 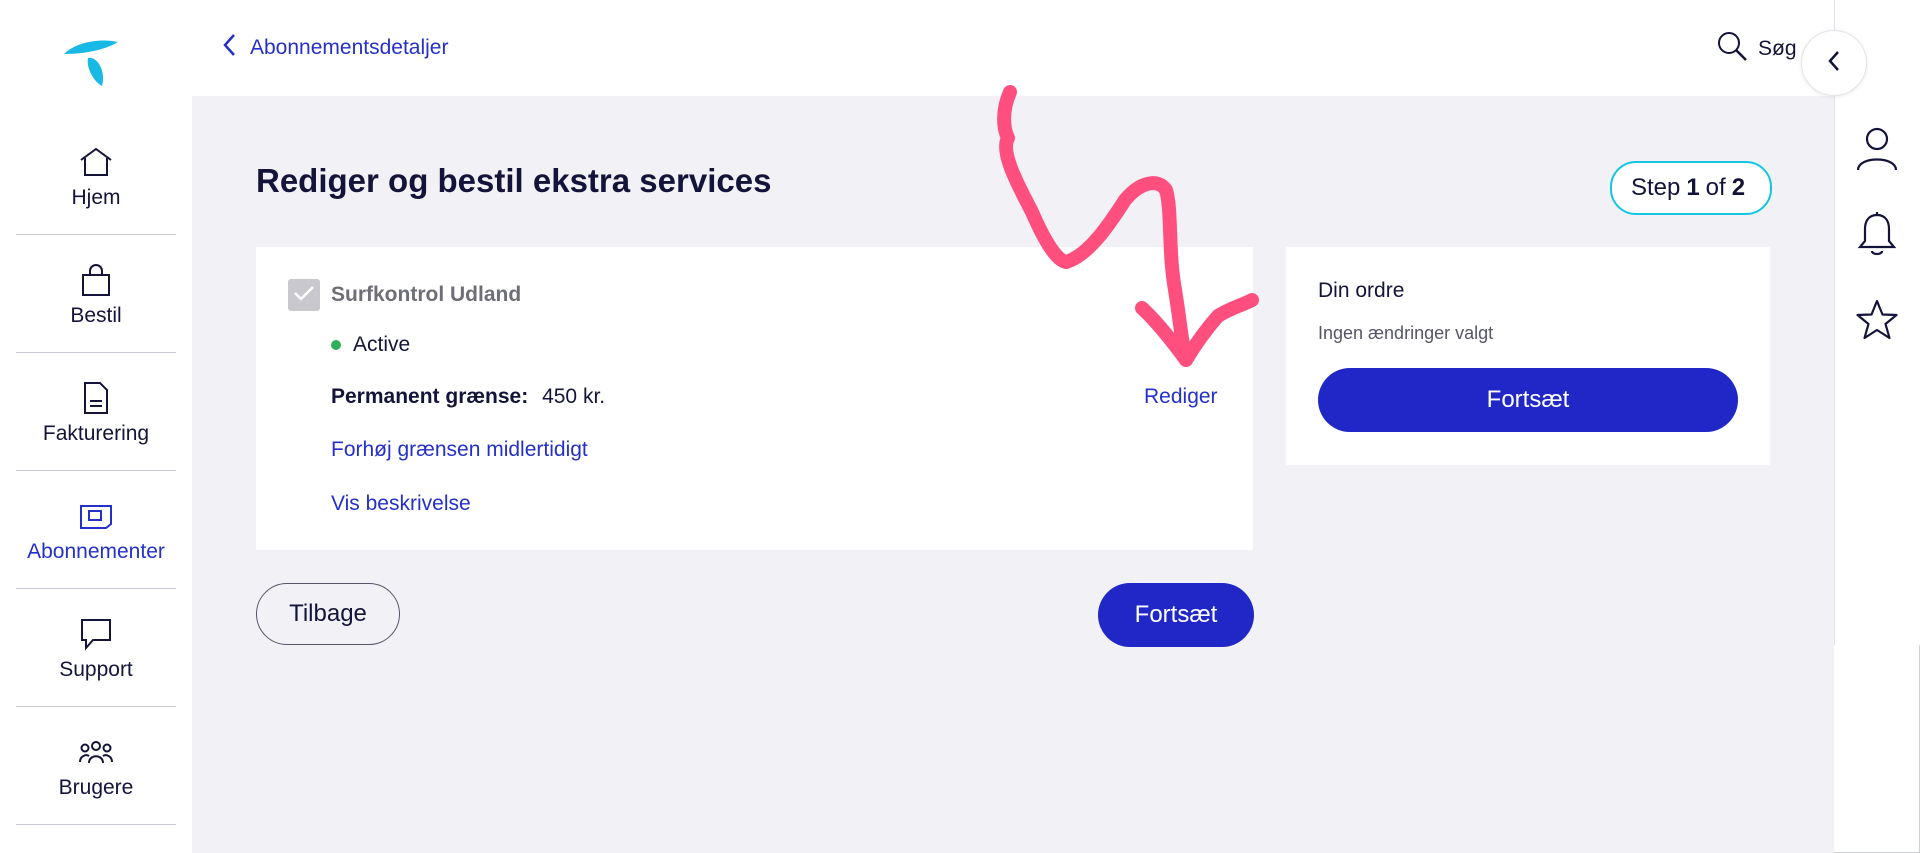 What do you see at coordinates (349, 47) in the screenshot?
I see `back-link-label: Abonnementsdetaljer` at bounding box center [349, 47].